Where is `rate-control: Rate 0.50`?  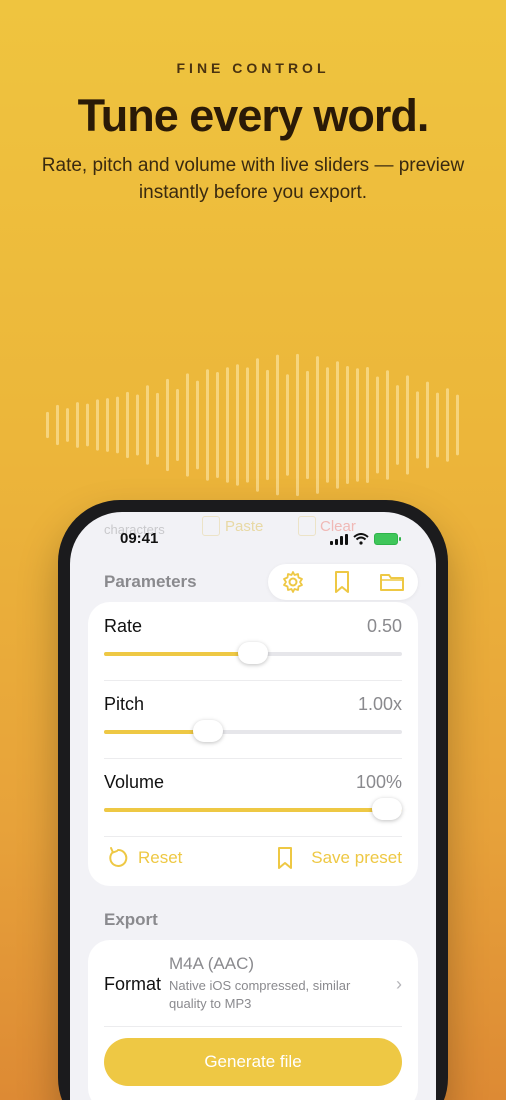 rate-control: Rate 0.50 is located at coordinates (253, 641).